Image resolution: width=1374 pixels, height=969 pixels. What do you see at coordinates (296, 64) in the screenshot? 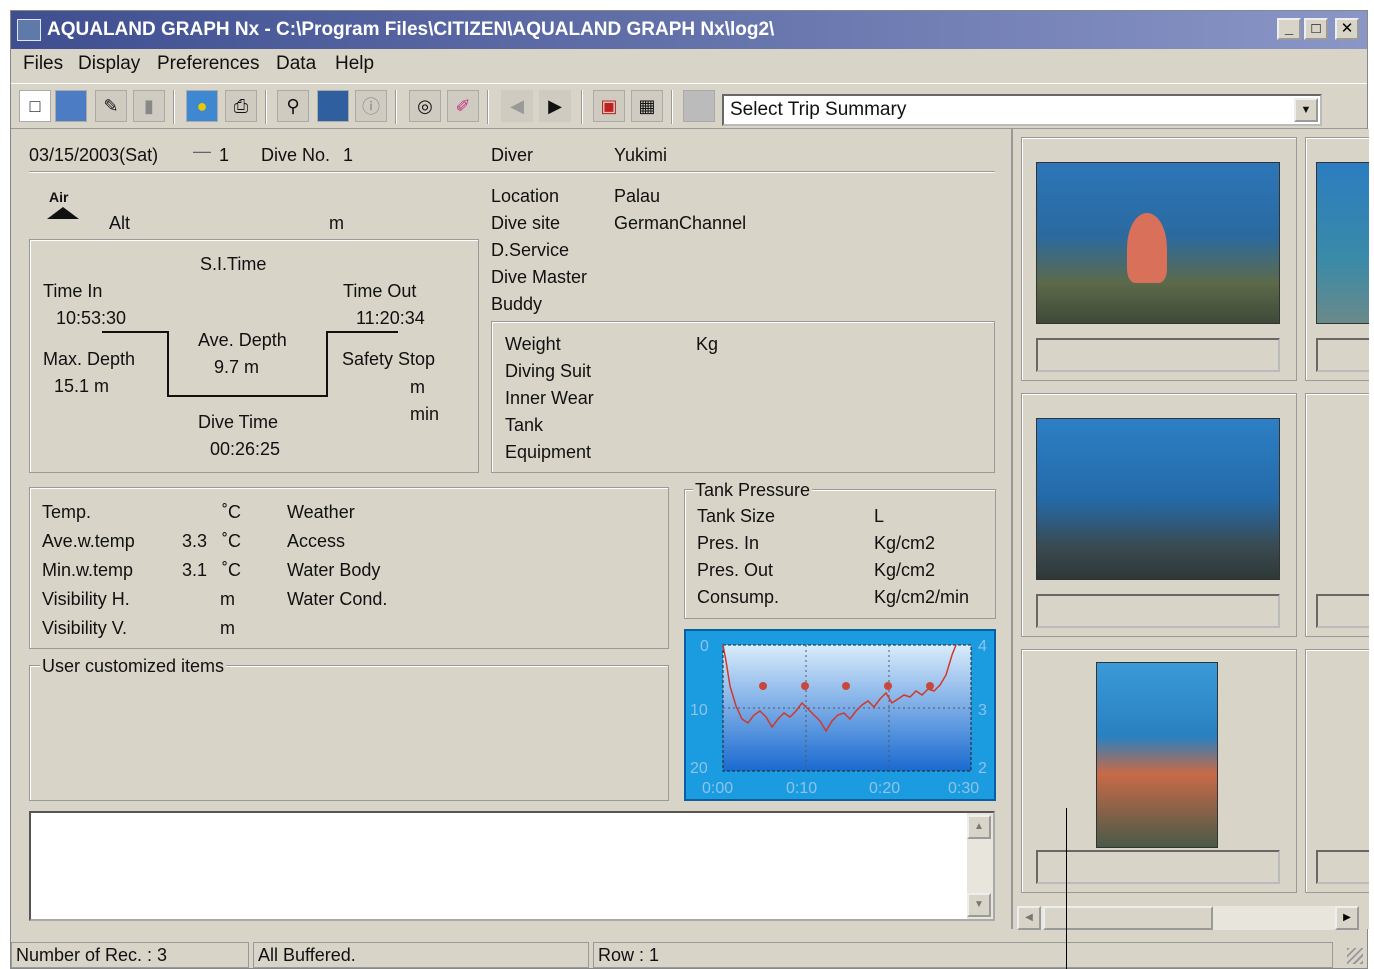
I see `menu-data: Data` at bounding box center [296, 64].